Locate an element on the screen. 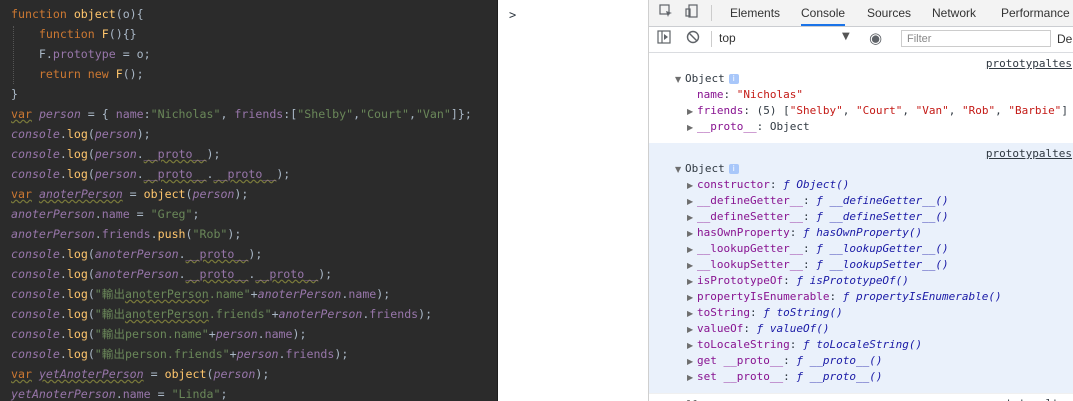  object-property: ▶ __defineSetter__: ƒ __defineSetter__() is located at coordinates (818, 217).